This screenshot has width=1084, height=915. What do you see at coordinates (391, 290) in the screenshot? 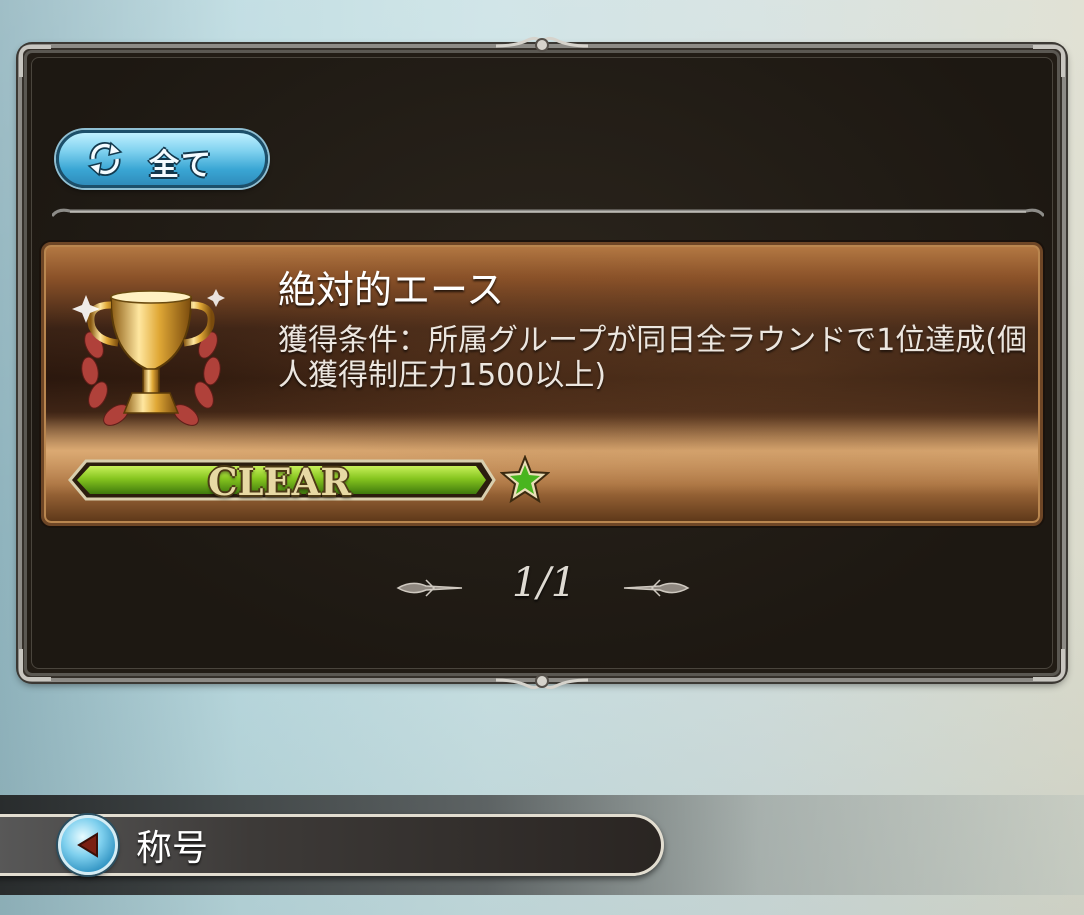
I see `title-name: 絶対的エース` at bounding box center [391, 290].